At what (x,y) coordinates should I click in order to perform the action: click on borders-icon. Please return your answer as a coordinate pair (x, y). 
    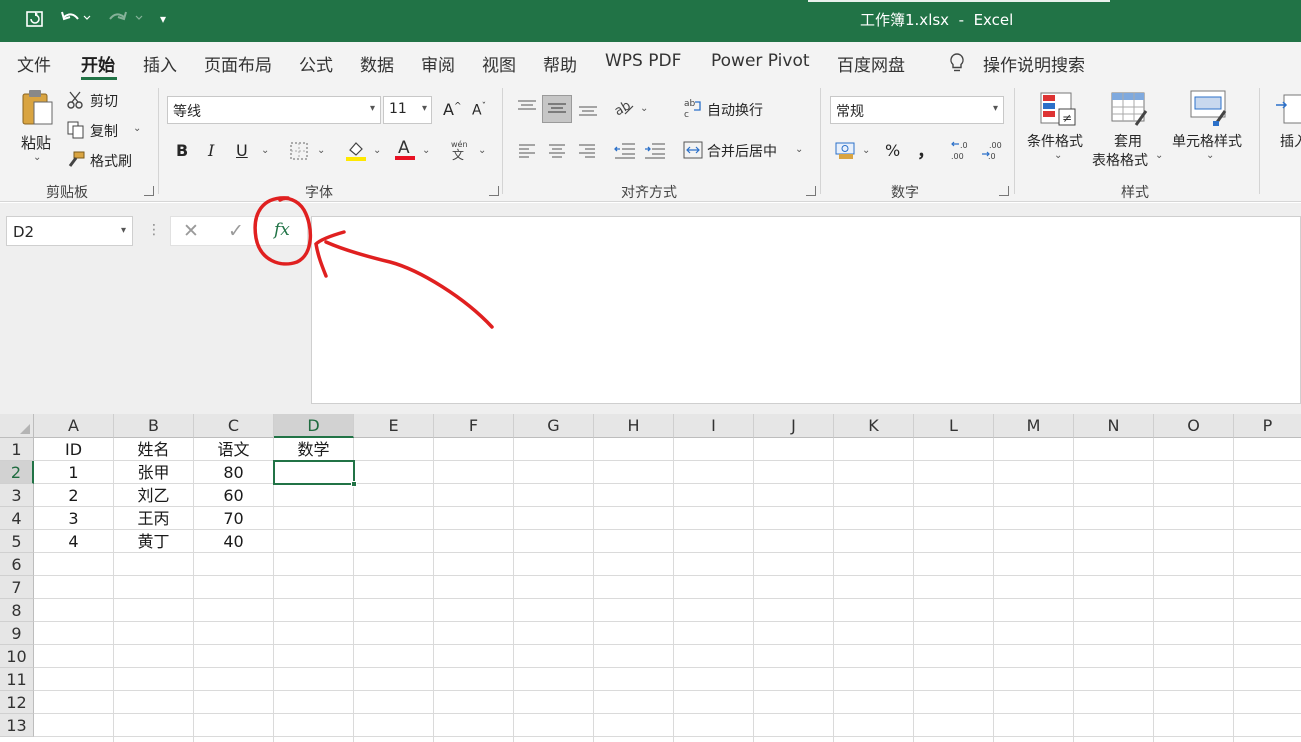
    Looking at the image, I should click on (299, 153).